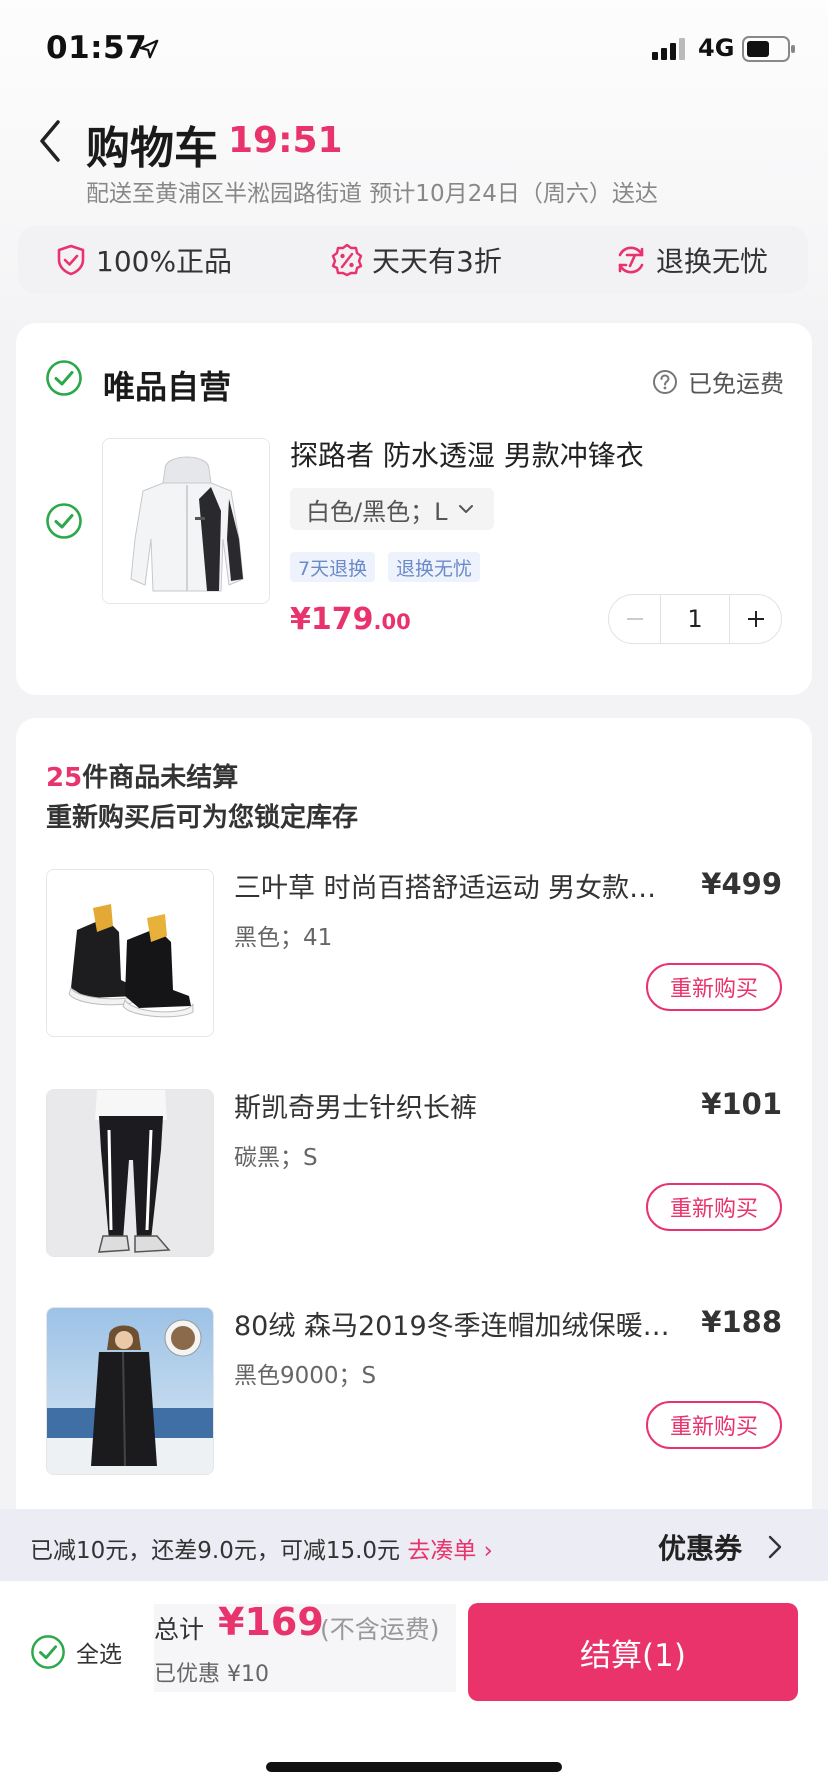  I want to click on product-image-shoes, so click(130, 953).